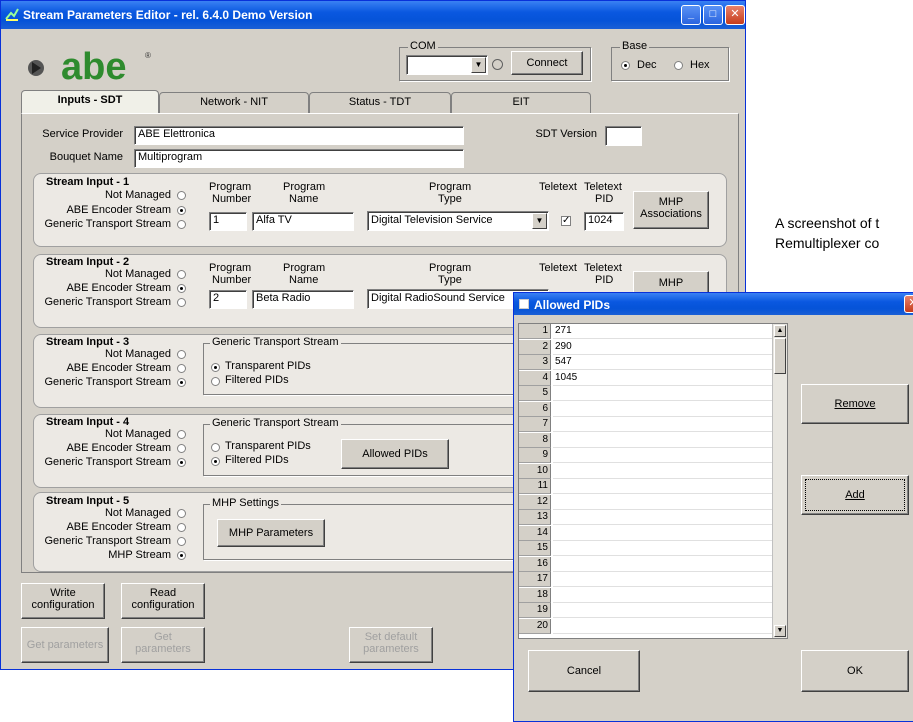 Image resolution: width=913 pixels, height=722 pixels. Describe the element at coordinates (181, 382) in the screenshot. I see `stream-3-generic-ts-radio` at that location.